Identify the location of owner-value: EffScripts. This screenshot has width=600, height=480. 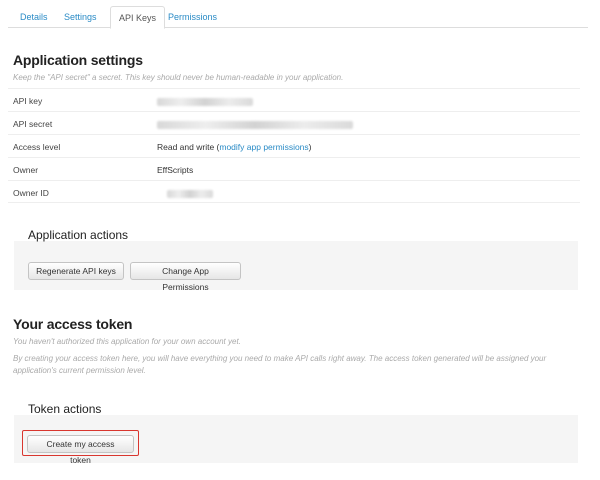
(175, 170).